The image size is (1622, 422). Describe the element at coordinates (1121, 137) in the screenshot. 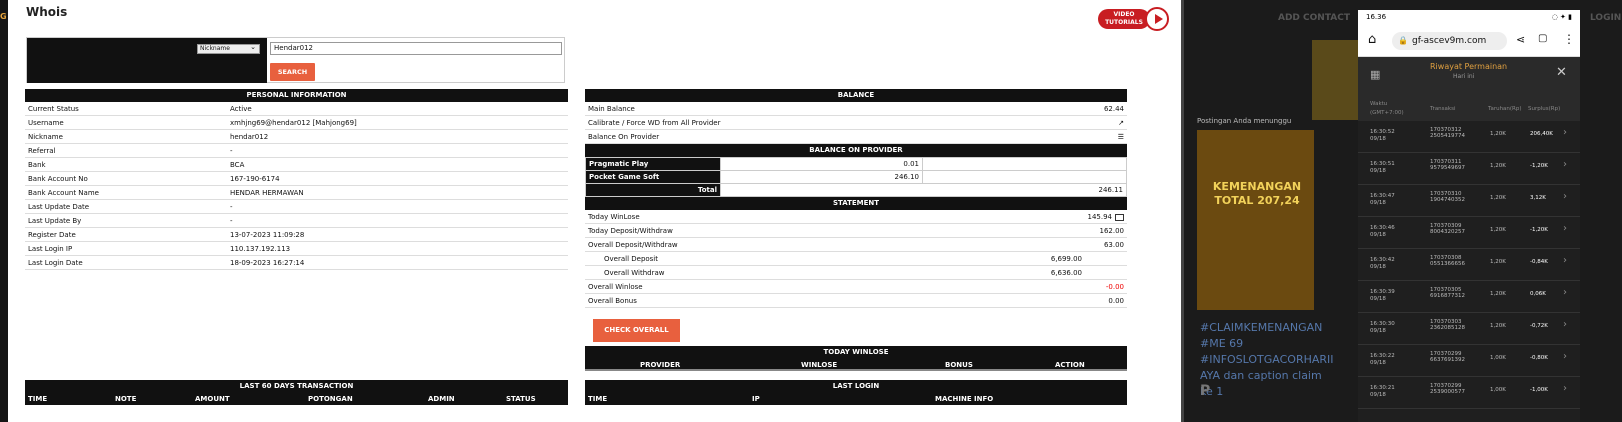

I see `list-icon: ☰` at that location.